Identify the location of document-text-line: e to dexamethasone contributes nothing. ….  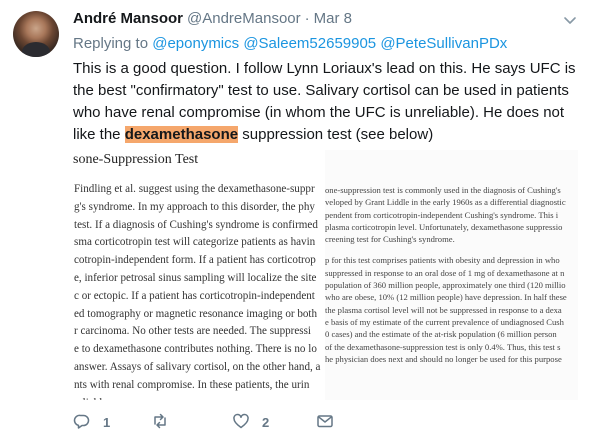
(195, 349).